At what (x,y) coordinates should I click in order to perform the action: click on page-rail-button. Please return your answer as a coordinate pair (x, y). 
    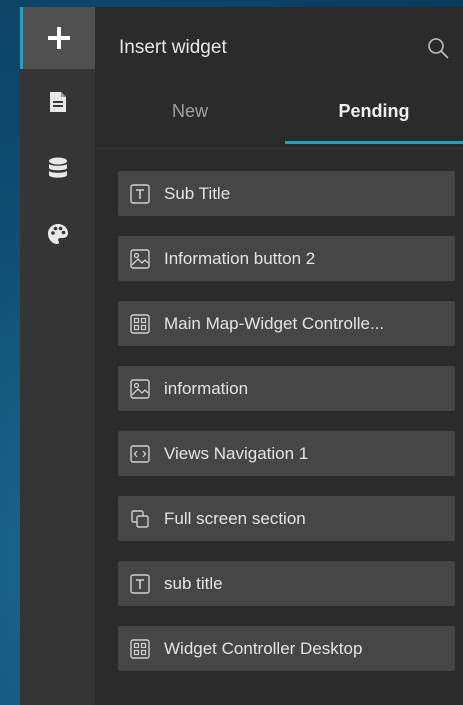
    Looking at the image, I should click on (57, 102).